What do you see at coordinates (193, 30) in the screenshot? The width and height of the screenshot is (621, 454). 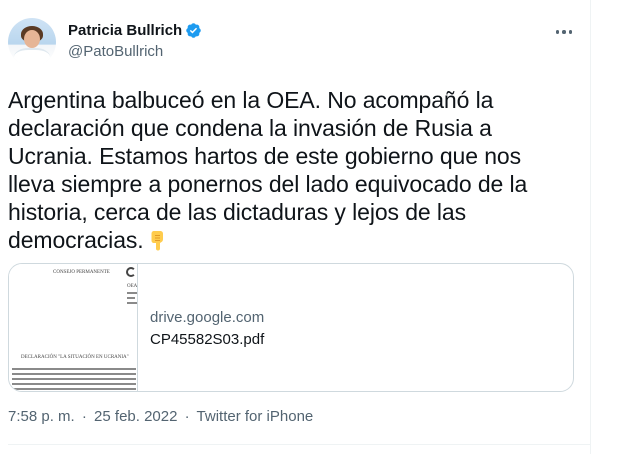 I see `verified-badge-icon` at bounding box center [193, 30].